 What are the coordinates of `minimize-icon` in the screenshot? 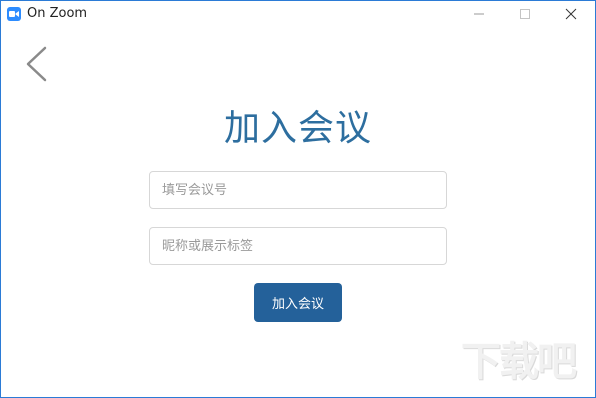 It's located at (479, 14).